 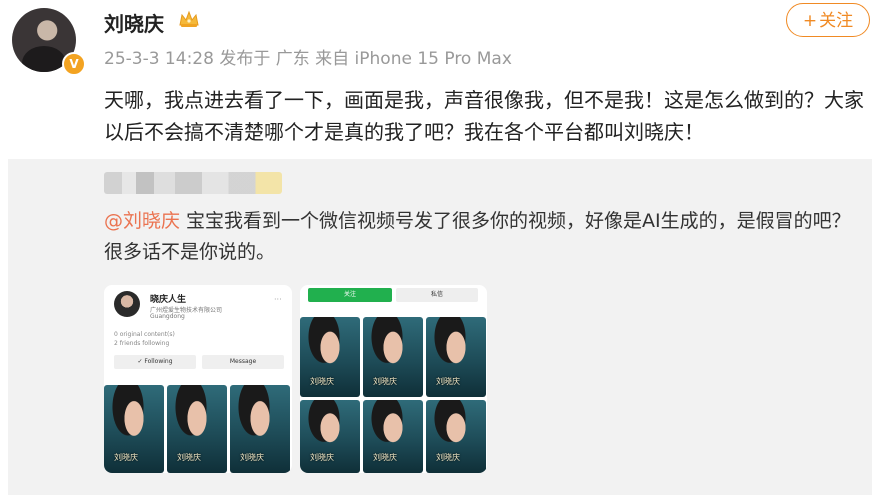 What do you see at coordinates (74, 64) in the screenshot?
I see `verified-badge-icon: V` at bounding box center [74, 64].